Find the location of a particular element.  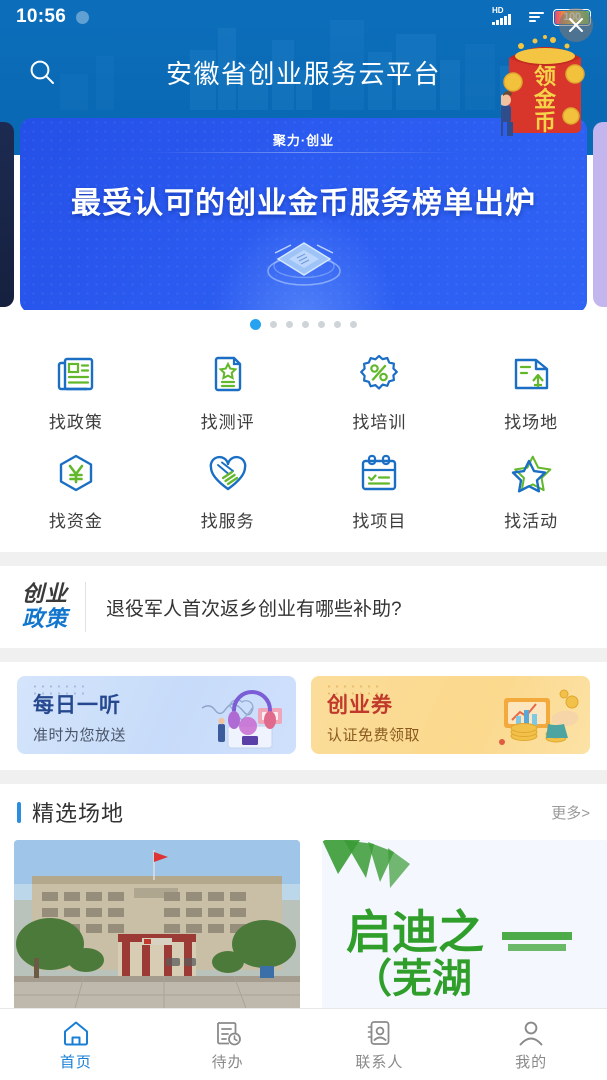

tab-profile: 我的 is located at coordinates (531, 1045).